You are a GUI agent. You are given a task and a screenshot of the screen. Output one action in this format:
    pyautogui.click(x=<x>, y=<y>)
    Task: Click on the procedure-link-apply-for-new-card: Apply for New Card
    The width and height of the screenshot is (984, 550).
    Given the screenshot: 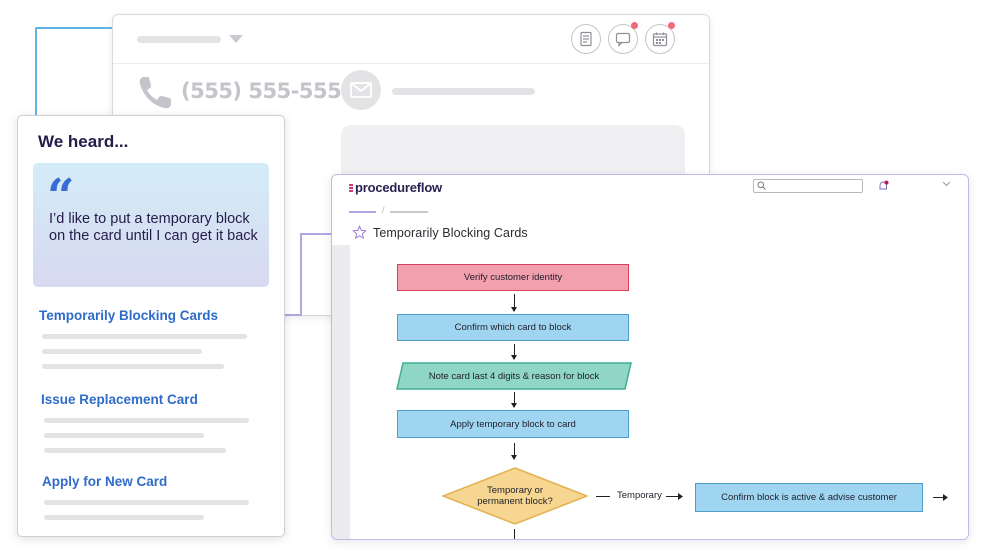 What is the action you would take?
    pyautogui.click(x=104, y=481)
    